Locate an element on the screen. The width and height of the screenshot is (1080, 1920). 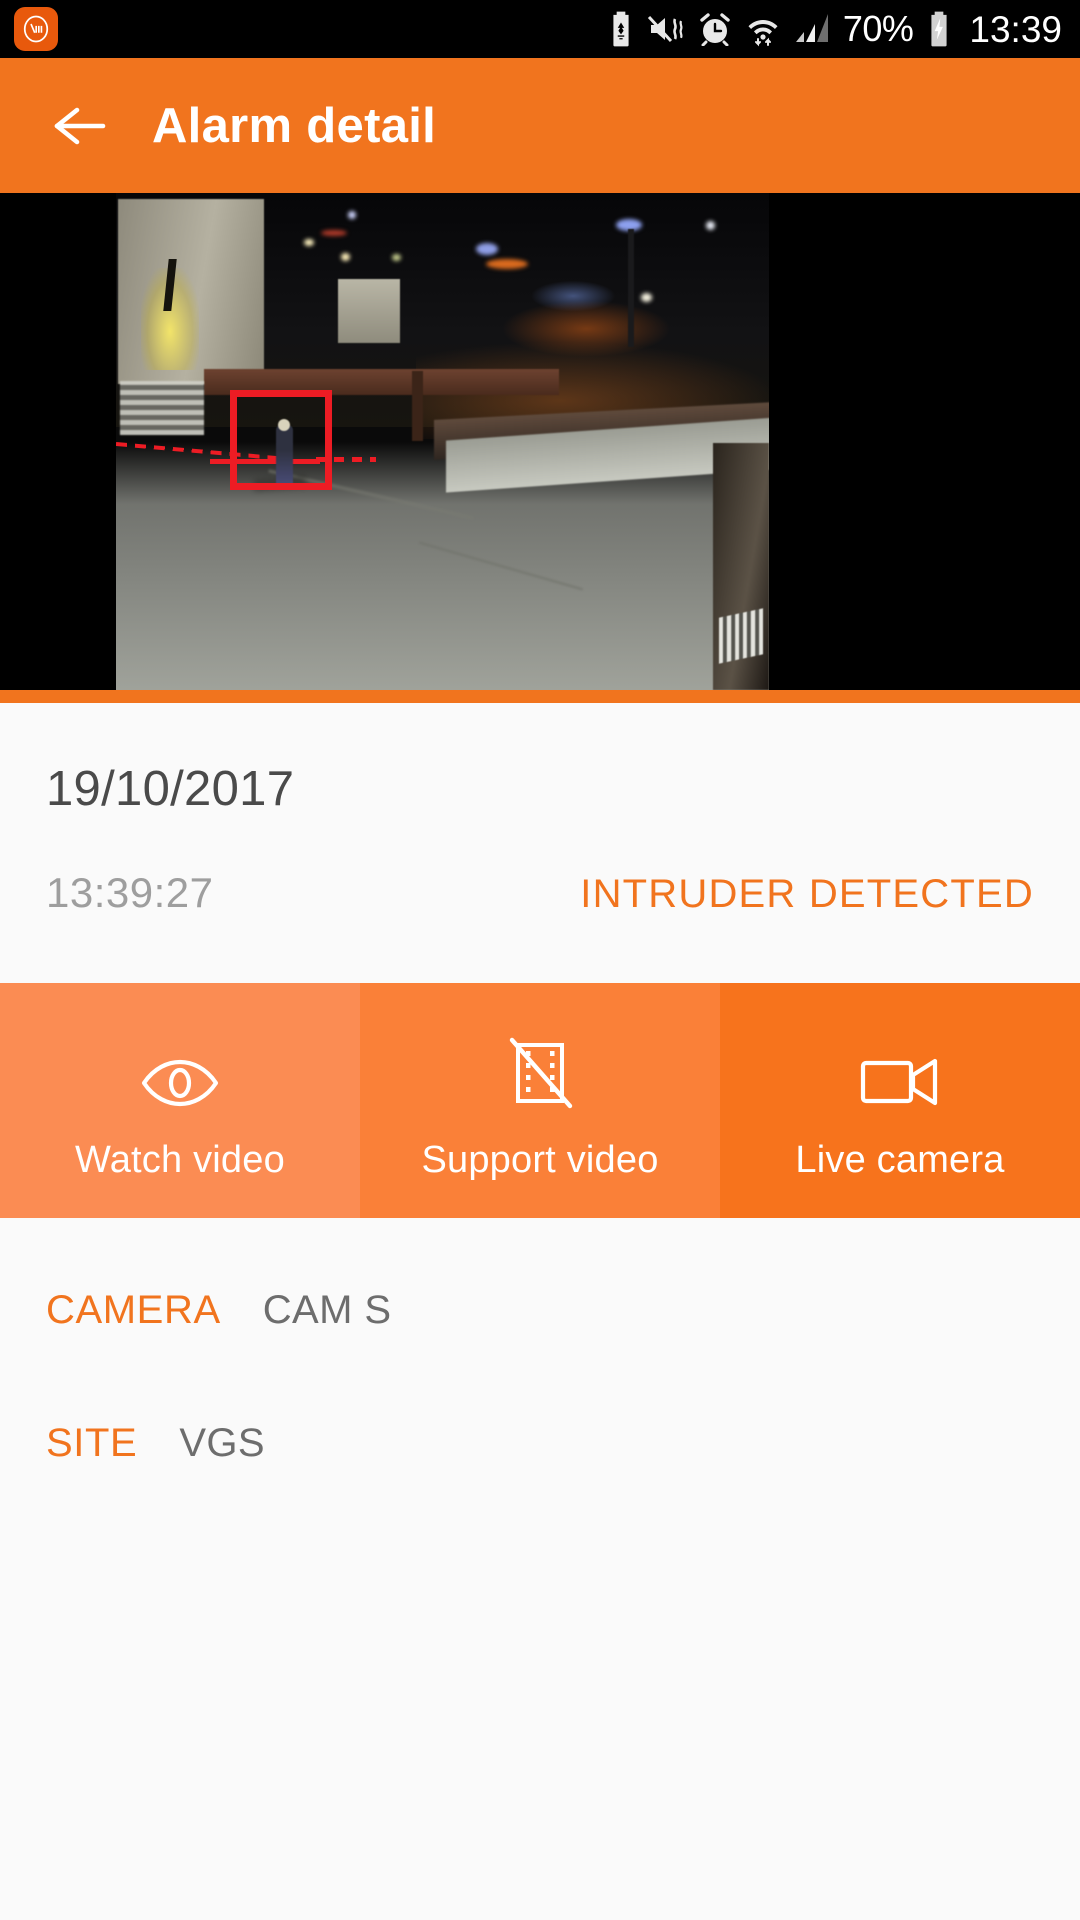
battery-charging-icon is located at coordinates (939, 29).